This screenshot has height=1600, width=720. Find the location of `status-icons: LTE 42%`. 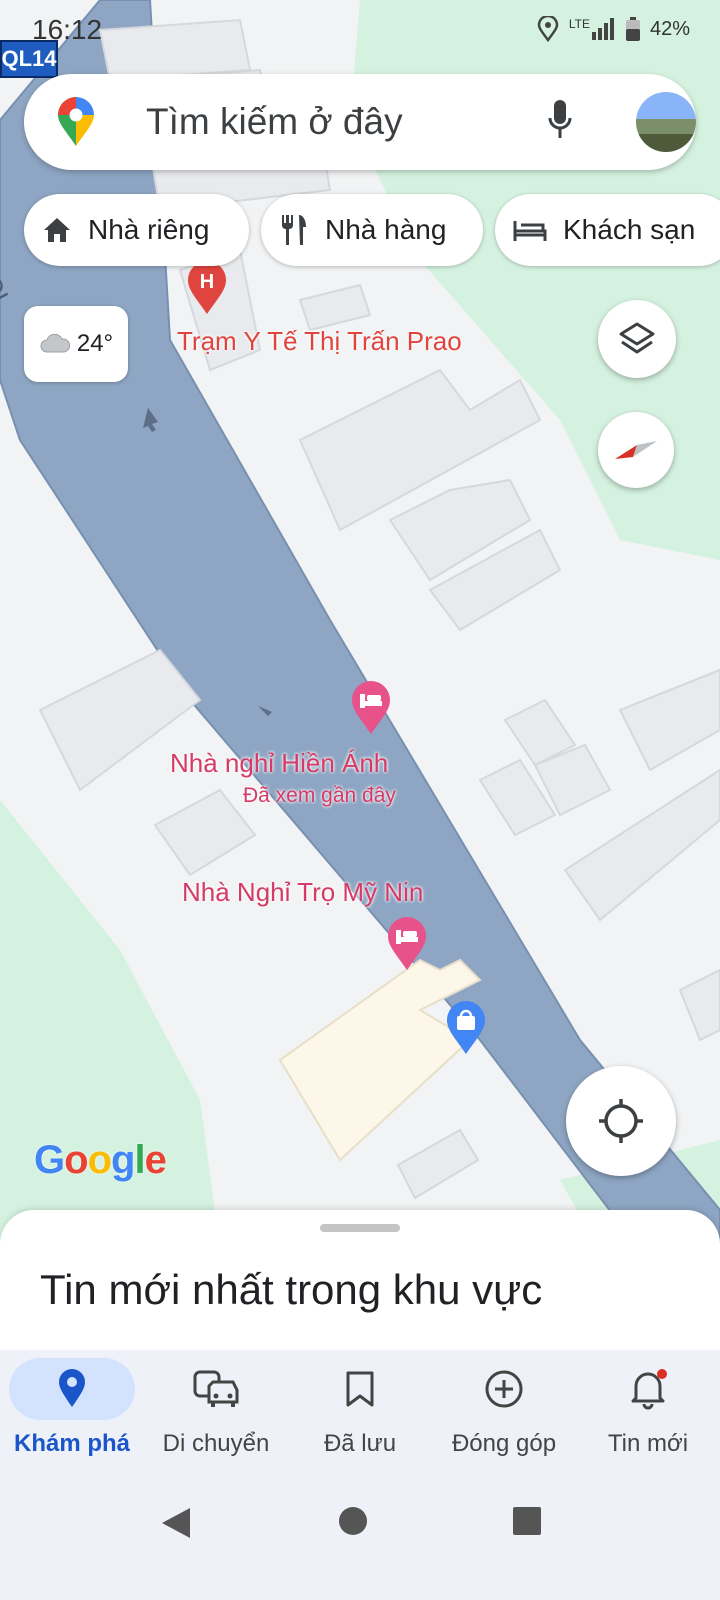

status-icons: LTE 42% is located at coordinates (613, 29).